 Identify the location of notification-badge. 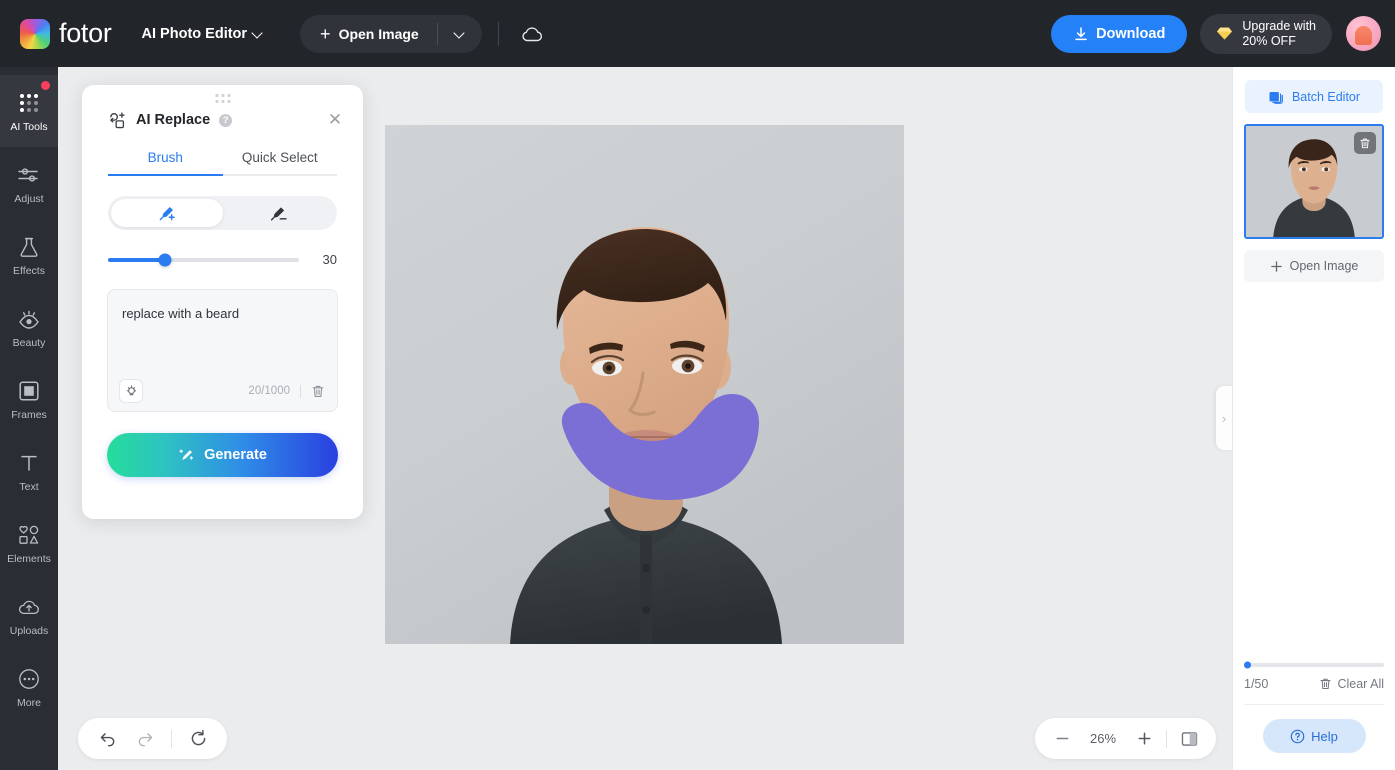
(45, 85).